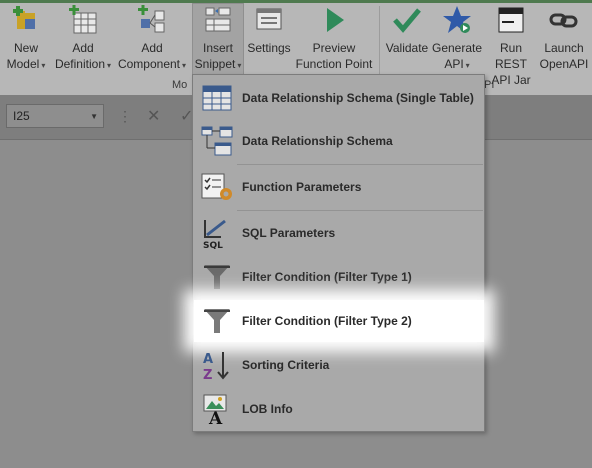 This screenshot has width=592, height=468. What do you see at coordinates (489, 85) in the screenshot?
I see `ribbon-group-label-right: PI` at bounding box center [489, 85].